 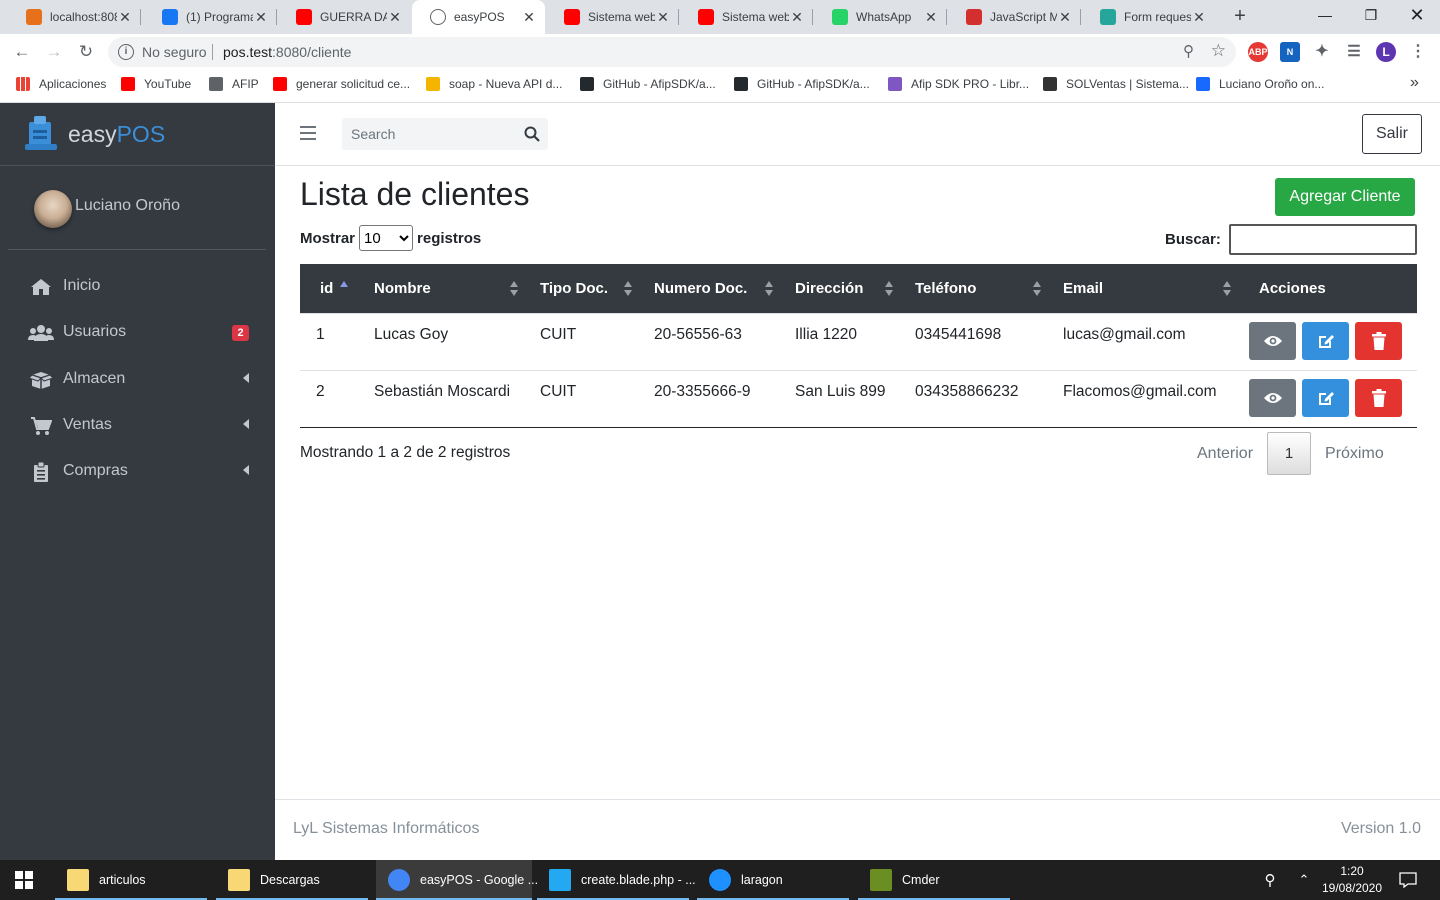 I want to click on back-icon: ←, so click(x=22, y=52).